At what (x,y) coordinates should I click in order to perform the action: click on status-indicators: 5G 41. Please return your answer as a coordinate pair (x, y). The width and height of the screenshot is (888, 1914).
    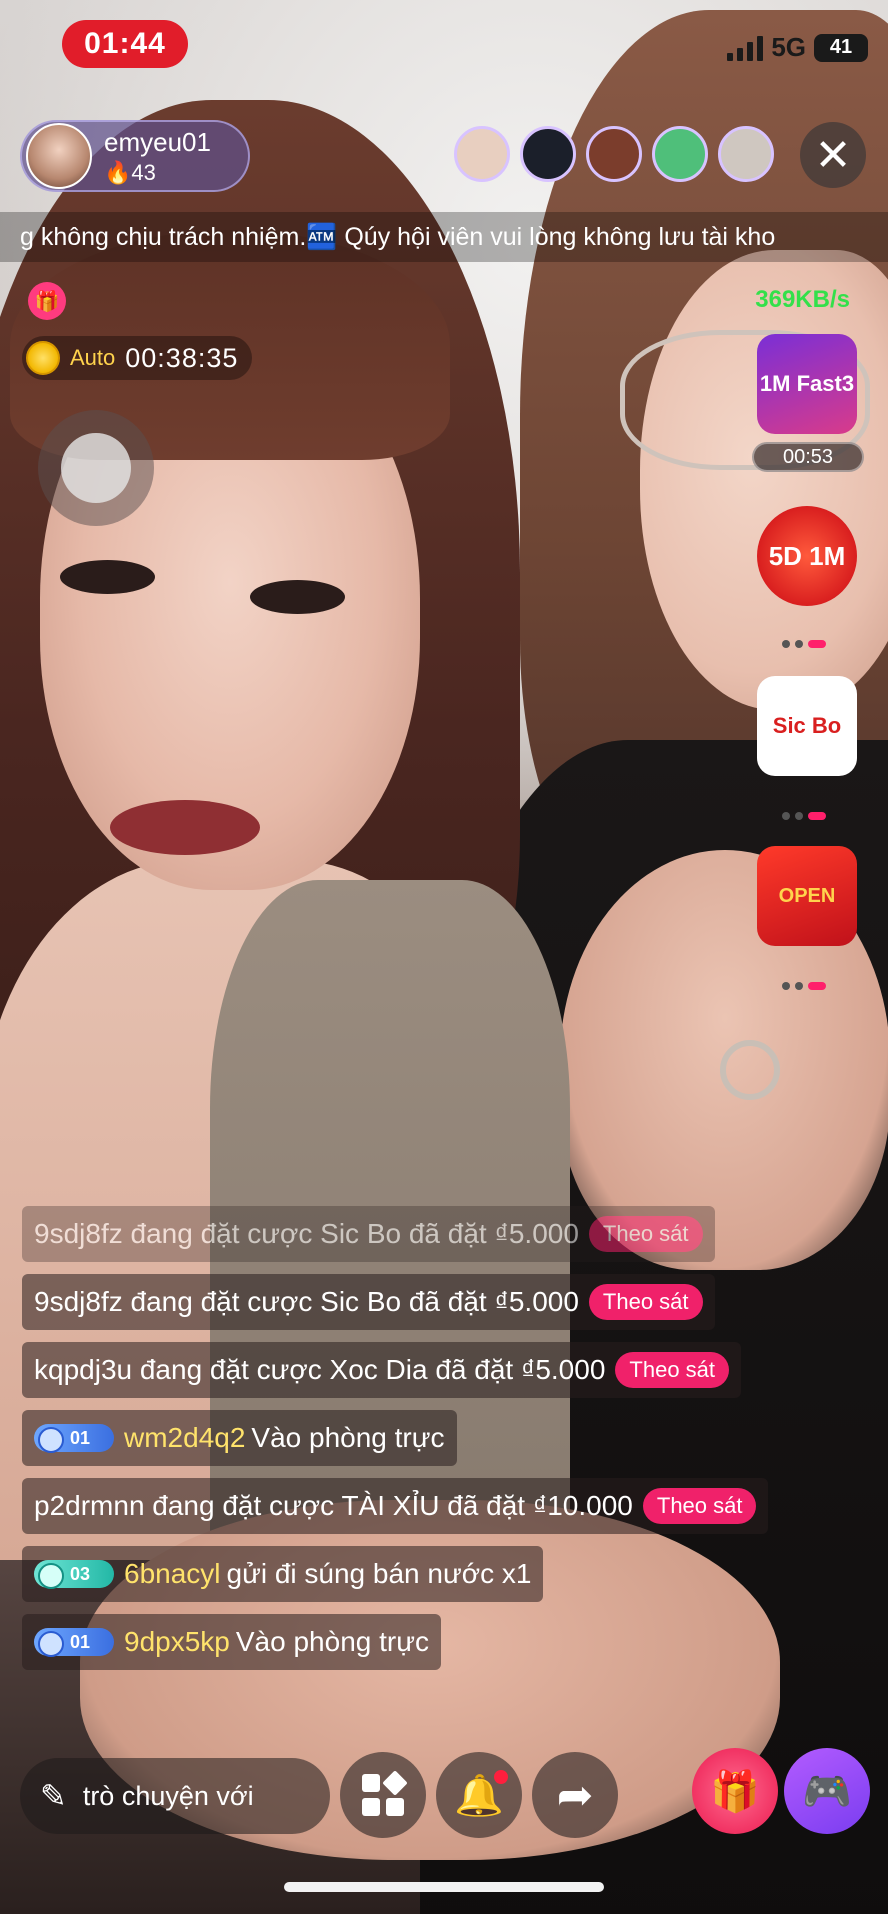
    Looking at the image, I should click on (797, 47).